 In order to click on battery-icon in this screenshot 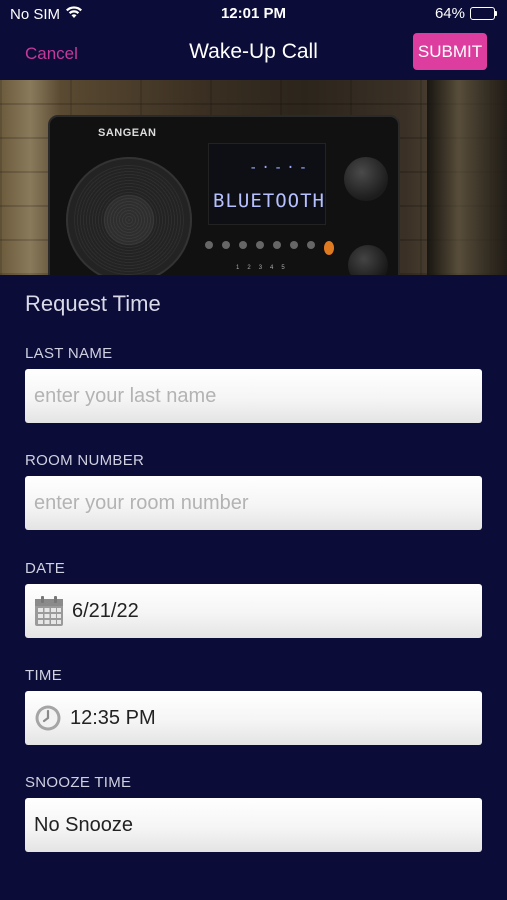, I will do `click(483, 13)`.